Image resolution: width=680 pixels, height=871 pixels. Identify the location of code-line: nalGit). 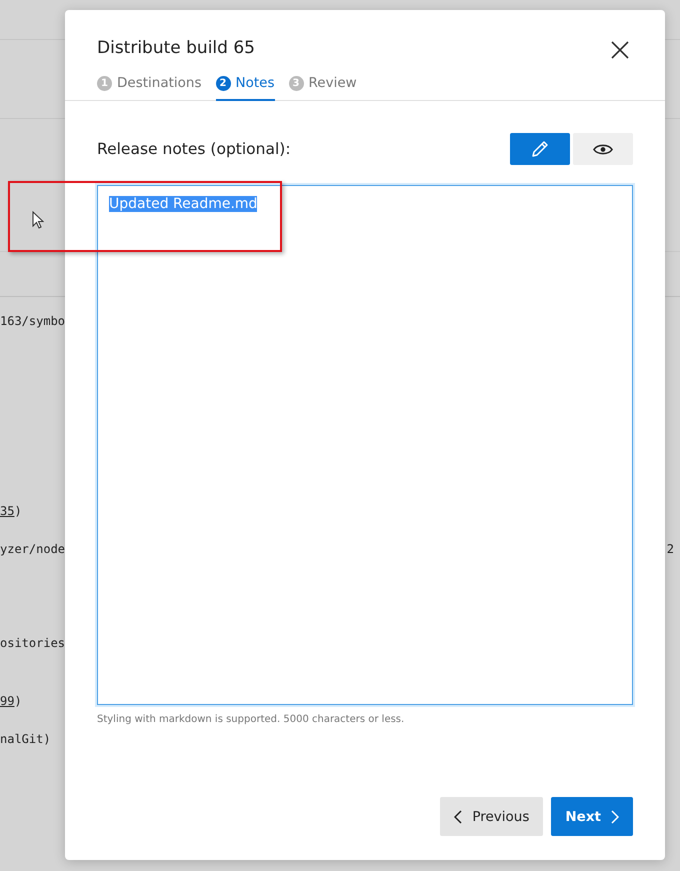
(25, 739).